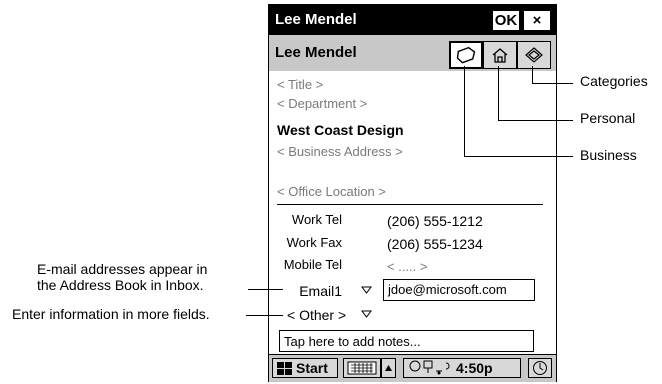 This screenshot has height=384, width=662. I want to click on contact-name: Lee Mendel, so click(316, 52).